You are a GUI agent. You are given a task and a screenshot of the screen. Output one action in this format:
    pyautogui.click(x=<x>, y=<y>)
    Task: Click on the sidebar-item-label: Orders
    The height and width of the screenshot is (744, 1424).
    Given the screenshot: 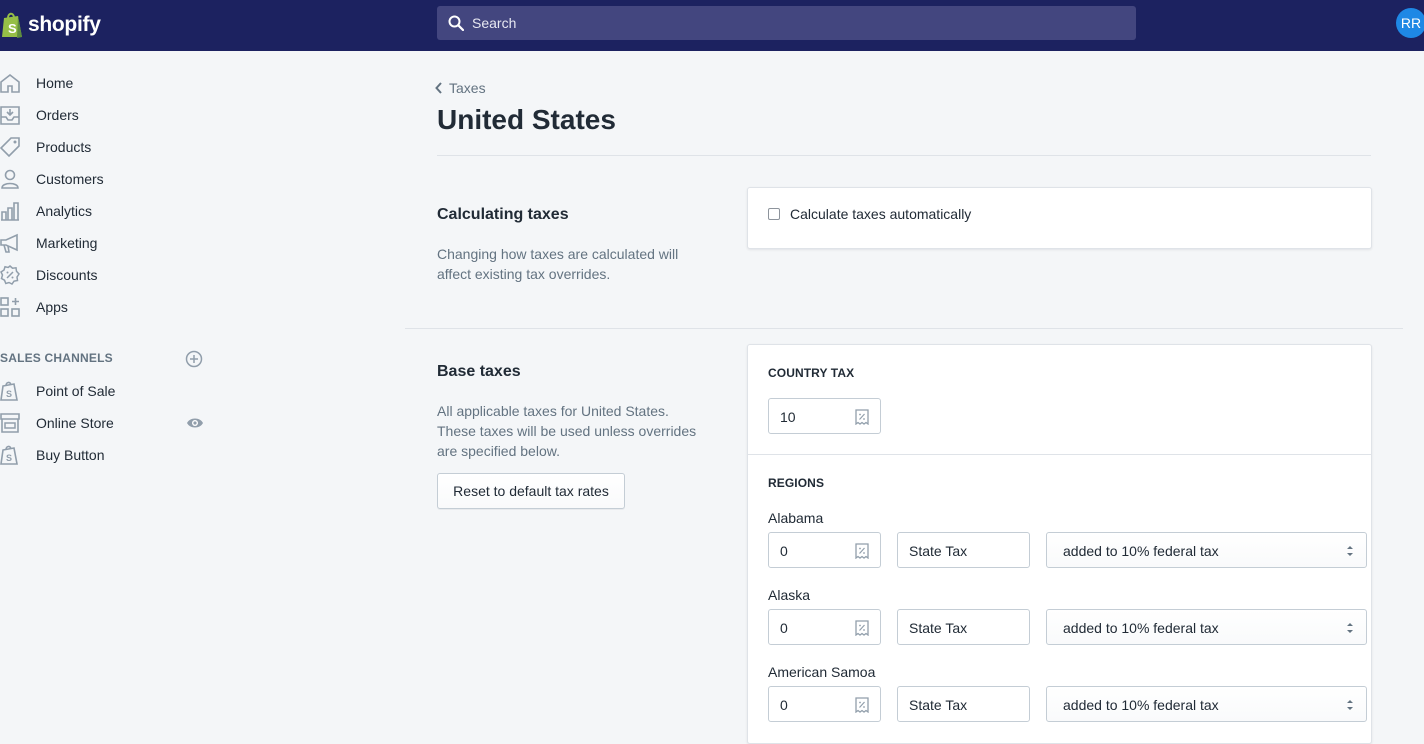 What is the action you would take?
    pyautogui.click(x=57, y=115)
    